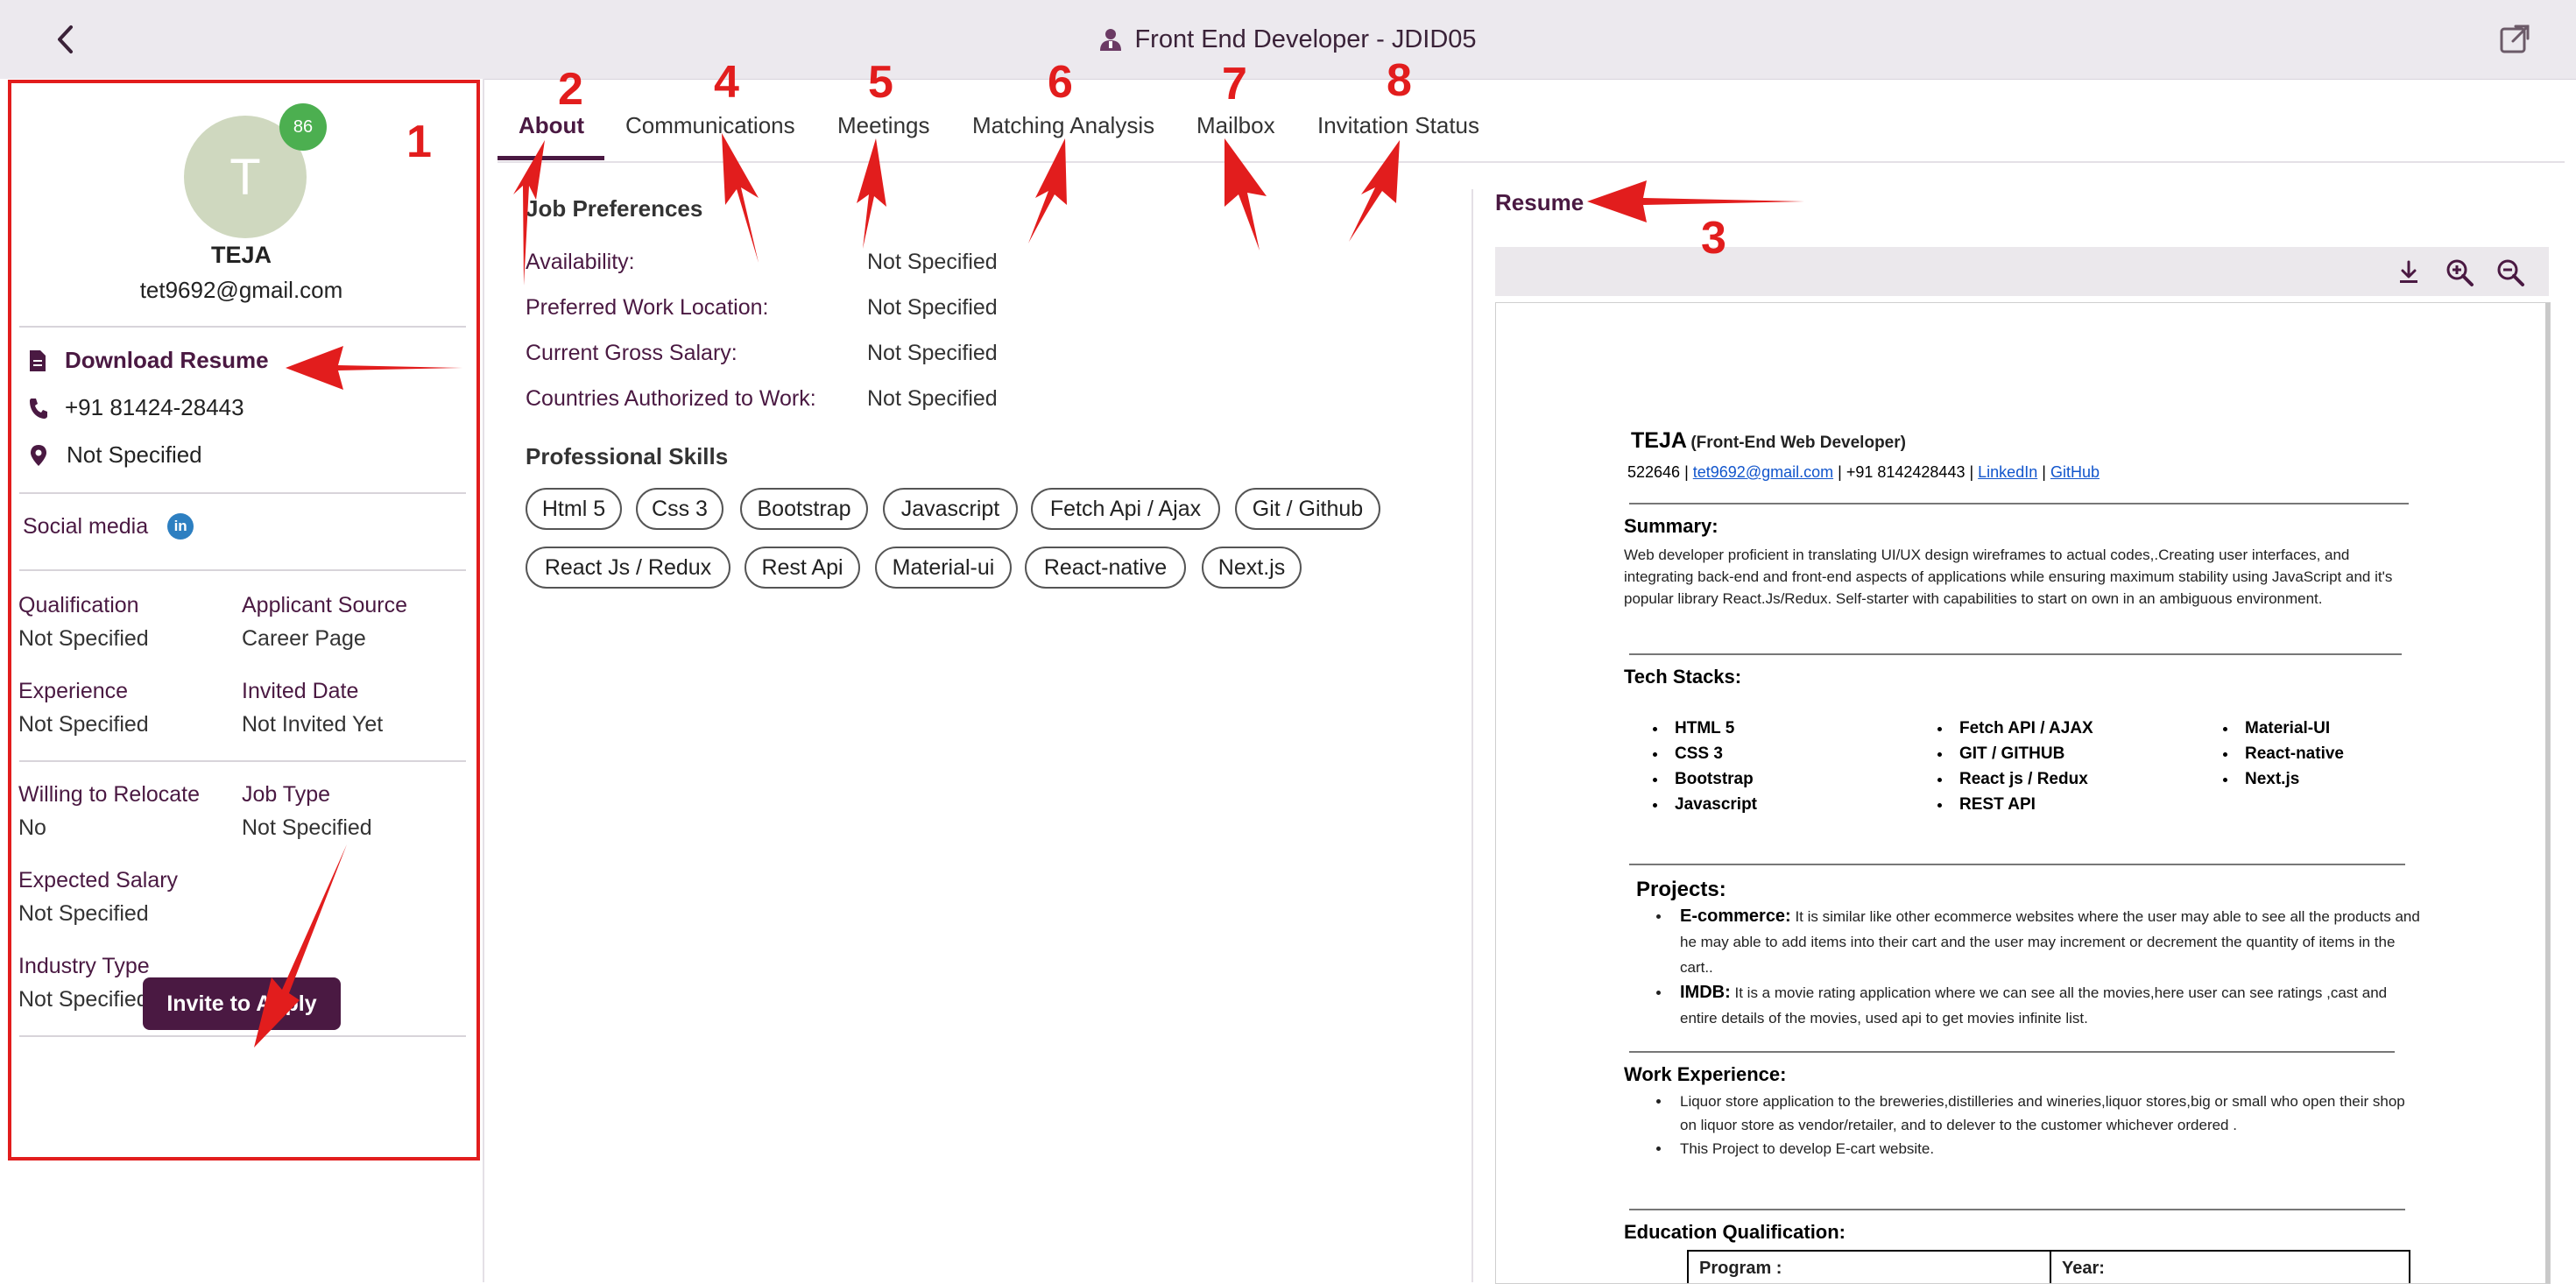  Describe the element at coordinates (883, 126) in the screenshot. I see `tab-meetings: Meetings` at that location.